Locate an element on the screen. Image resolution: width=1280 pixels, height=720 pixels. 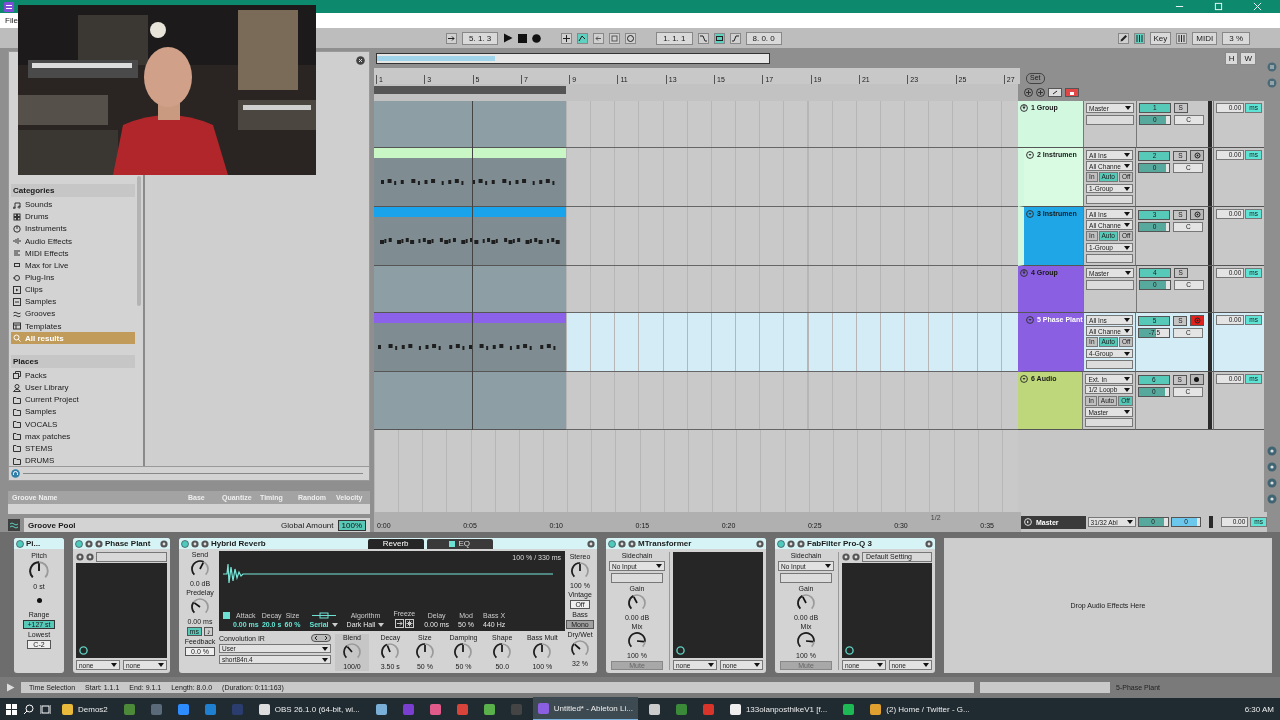
category-item: Instruments is located at coordinates (73, 228).